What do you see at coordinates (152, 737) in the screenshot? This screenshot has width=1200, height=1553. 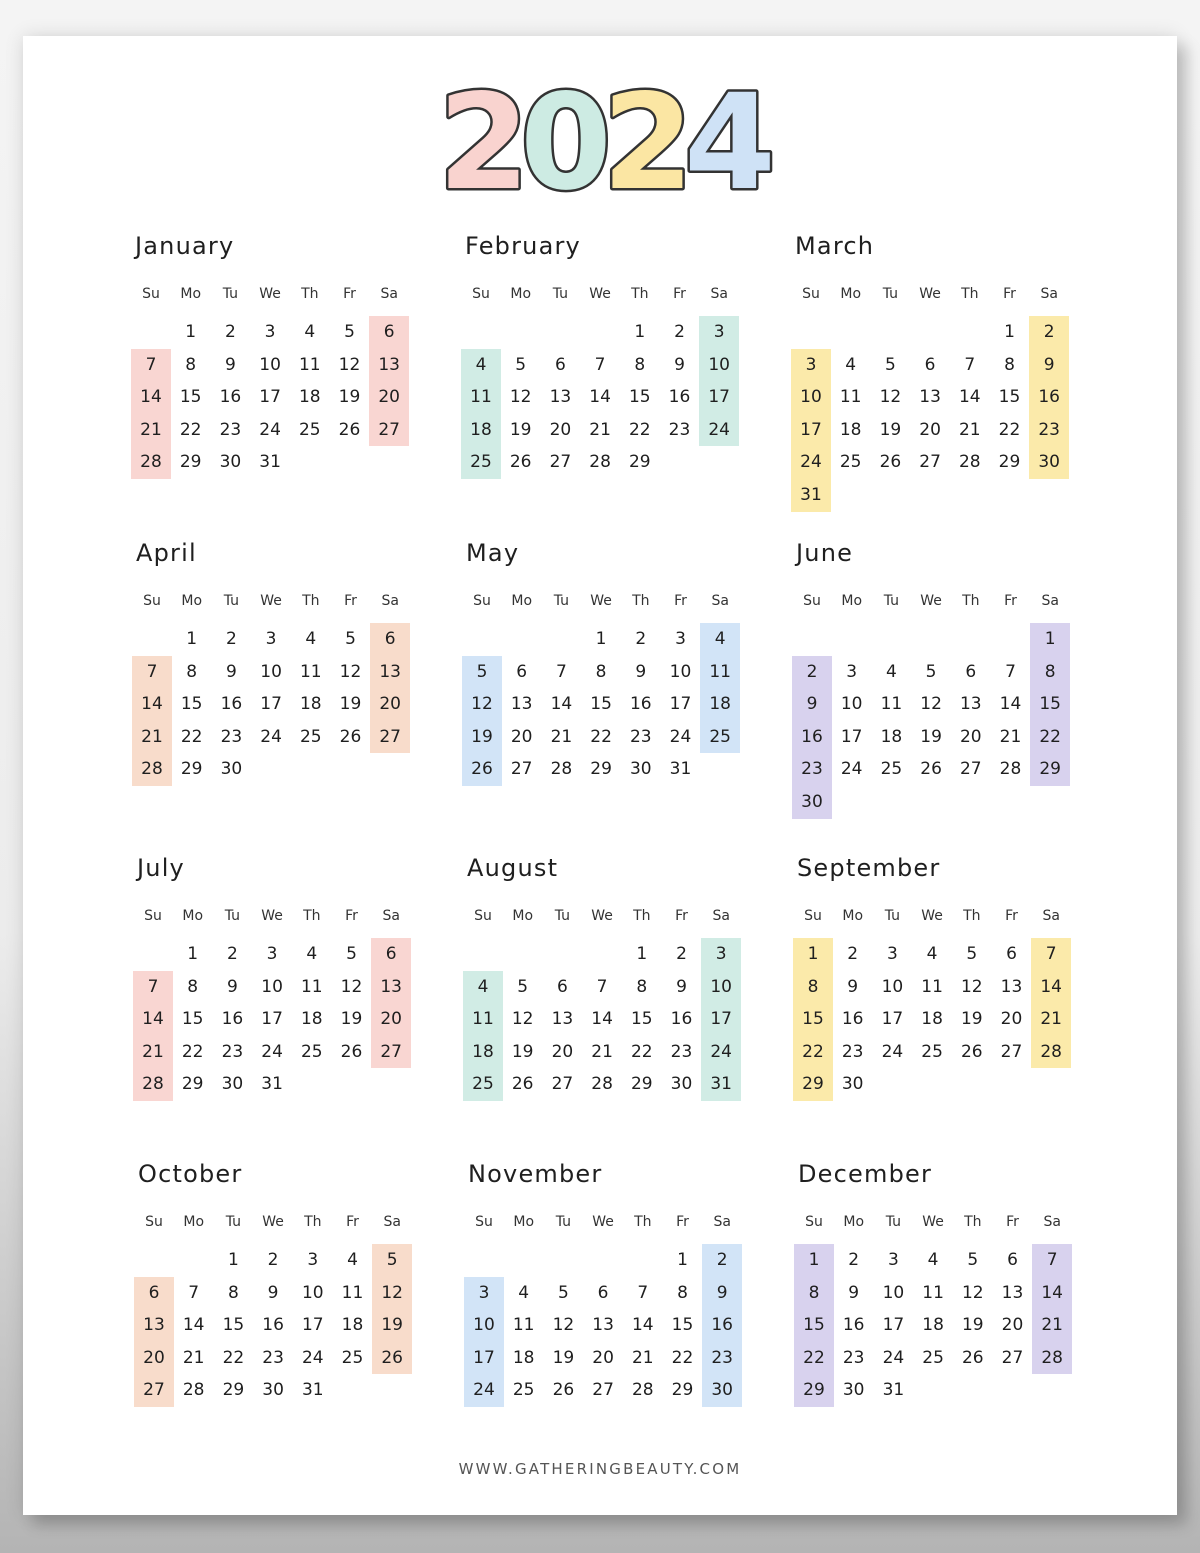 I see `calendar-day: 21` at bounding box center [152, 737].